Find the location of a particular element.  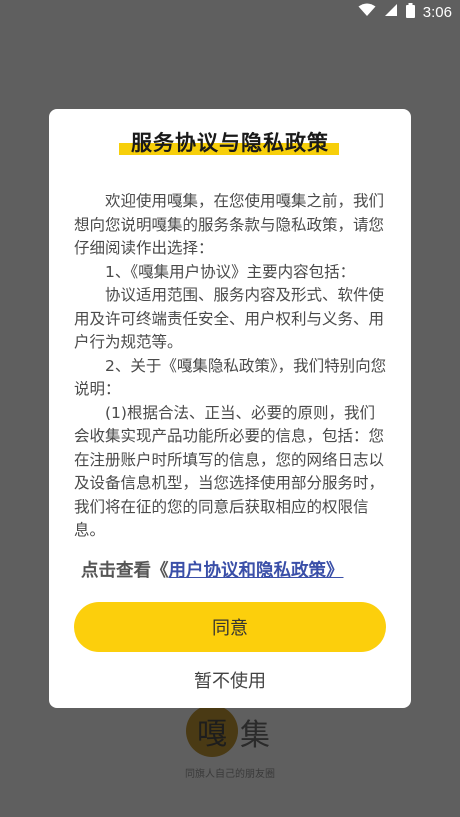

user-agreement-heading: 1、《嘎集用户协议》主要内容包括： is located at coordinates (230, 271).